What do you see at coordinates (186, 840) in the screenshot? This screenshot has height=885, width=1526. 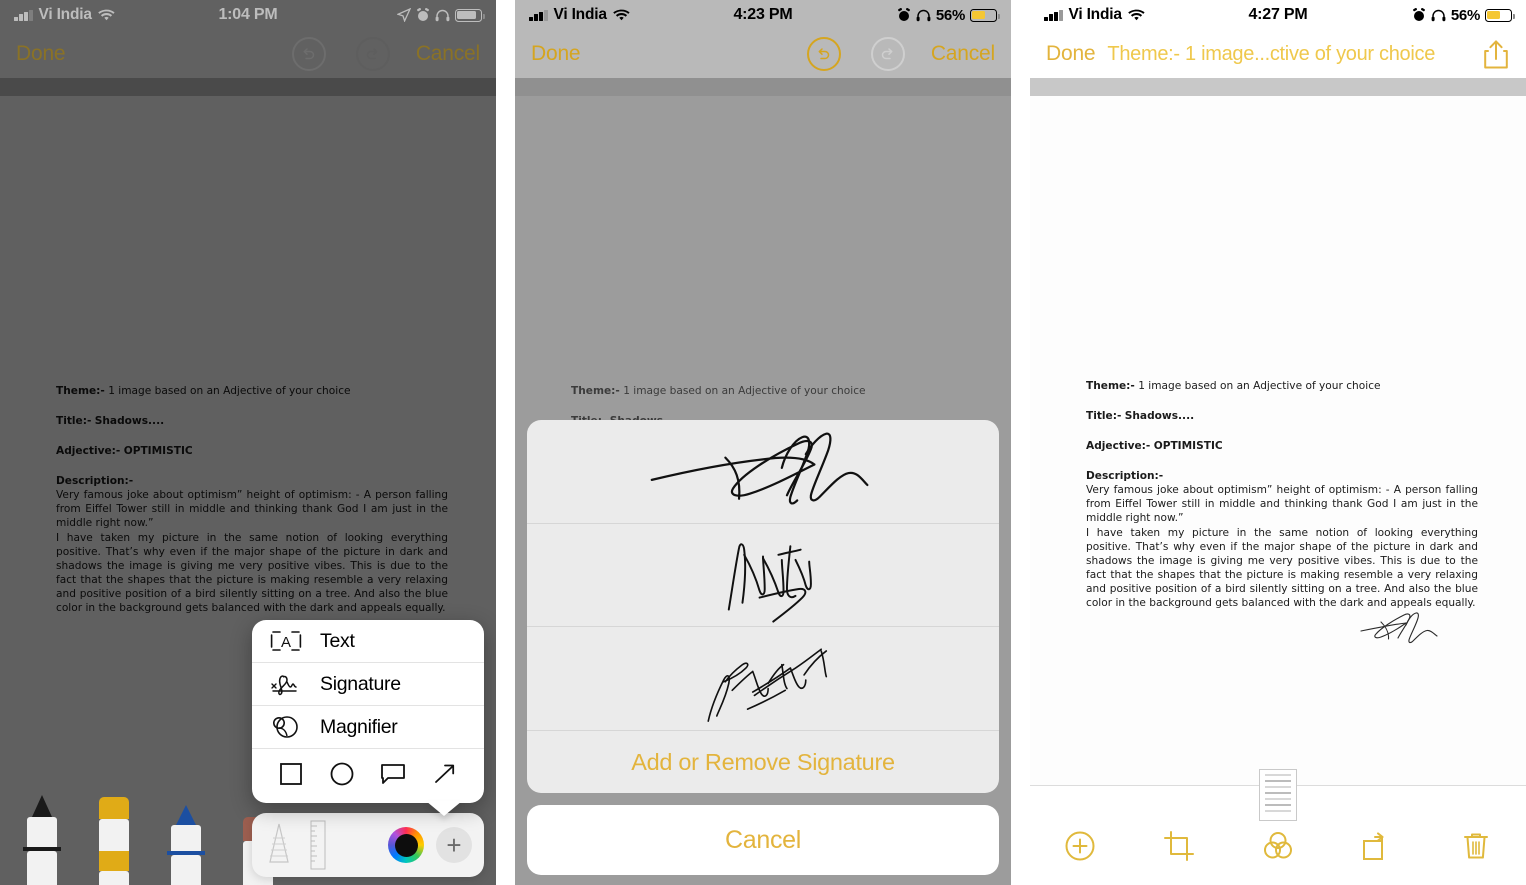 I see `pencil-tool` at bounding box center [186, 840].